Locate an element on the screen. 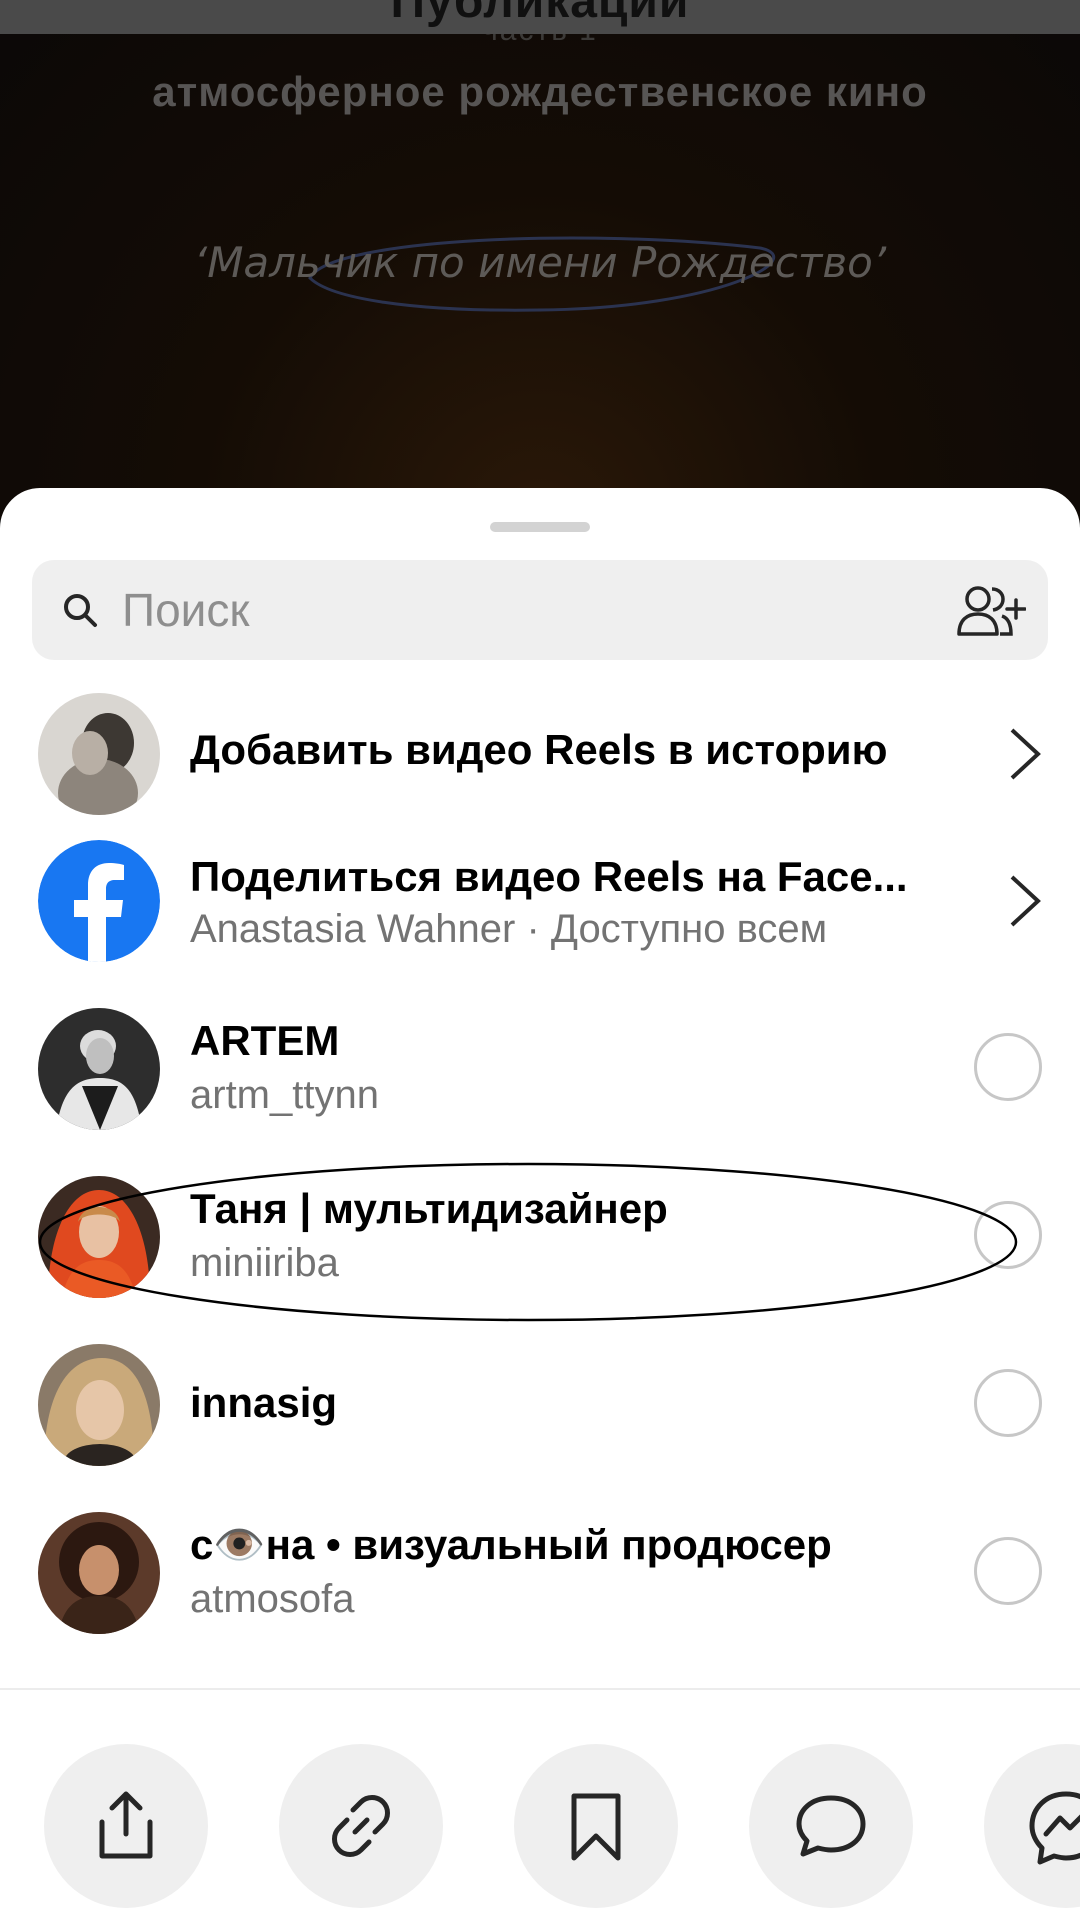  add-reel-to-story-row: Добавить видео Reels в историю is located at coordinates (540, 753).